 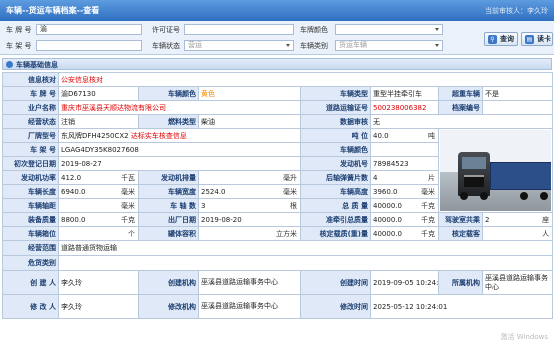 I want to click on power-cell: 412.0 千瓦, so click(x=98, y=177).